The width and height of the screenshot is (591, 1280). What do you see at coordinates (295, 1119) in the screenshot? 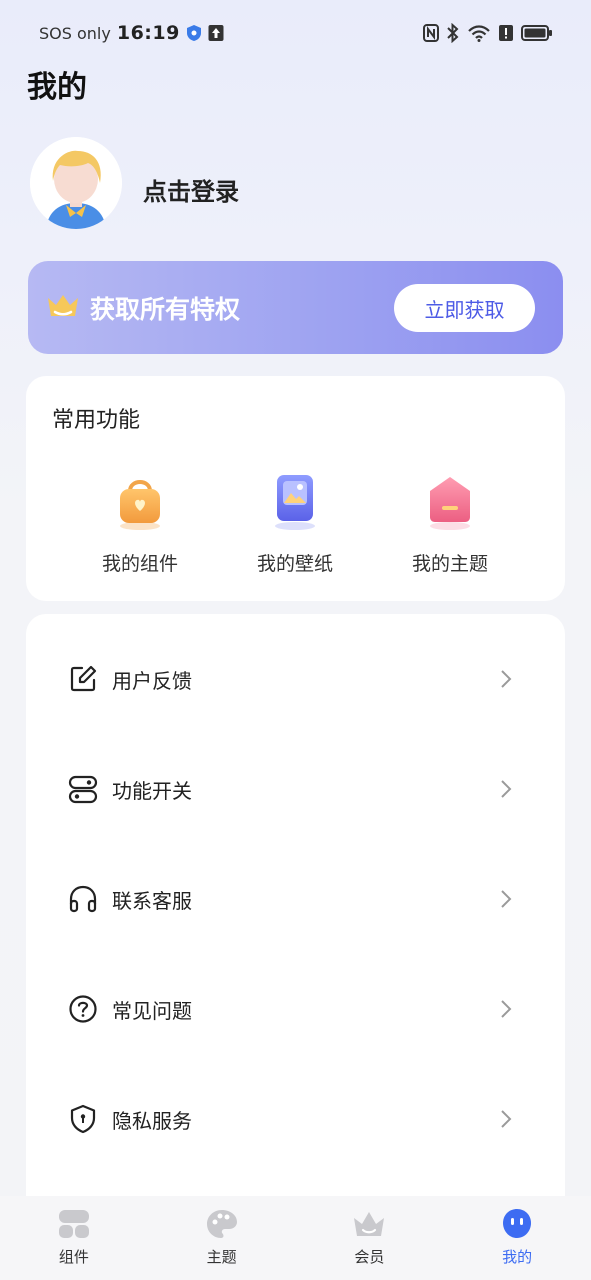
I see `menu-item-privacy: 隐私服务` at bounding box center [295, 1119].